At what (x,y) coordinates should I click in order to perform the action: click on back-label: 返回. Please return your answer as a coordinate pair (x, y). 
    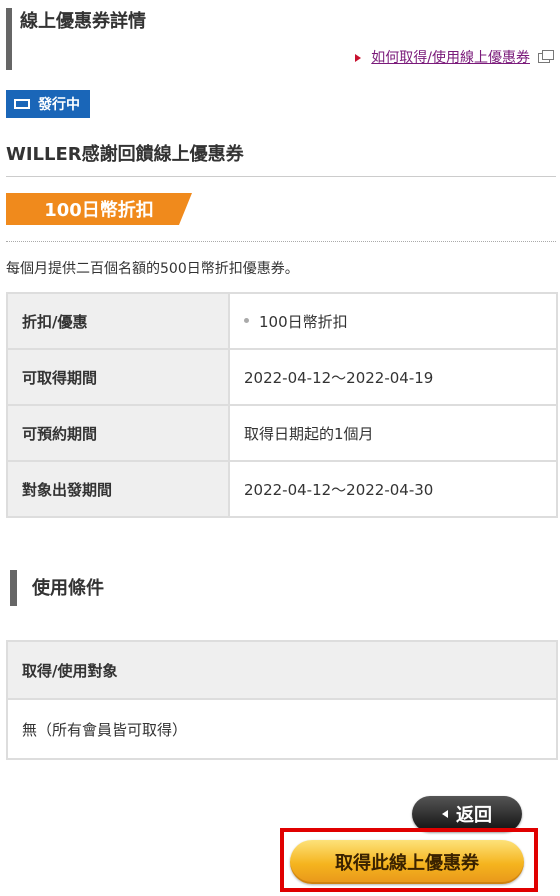
    Looking at the image, I should click on (474, 815).